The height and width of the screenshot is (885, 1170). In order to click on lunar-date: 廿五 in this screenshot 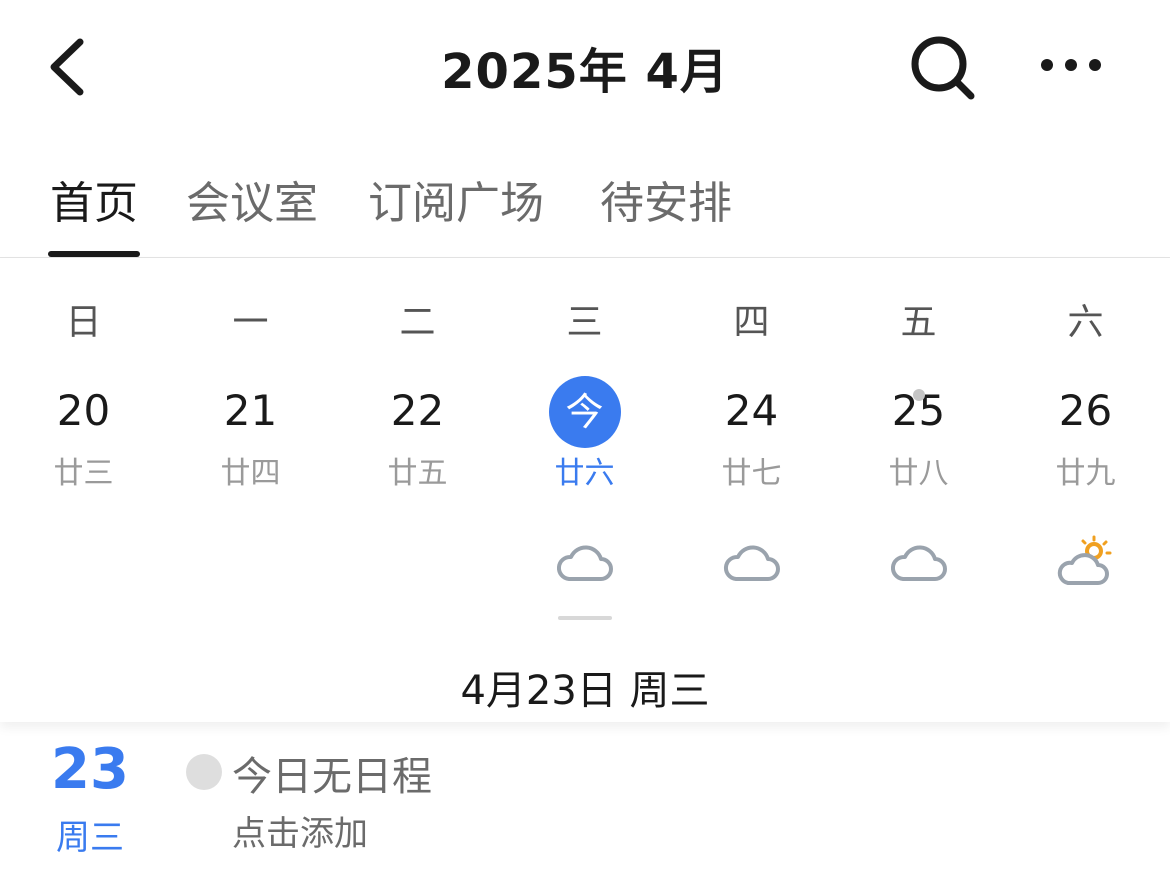, I will do `click(417, 473)`.